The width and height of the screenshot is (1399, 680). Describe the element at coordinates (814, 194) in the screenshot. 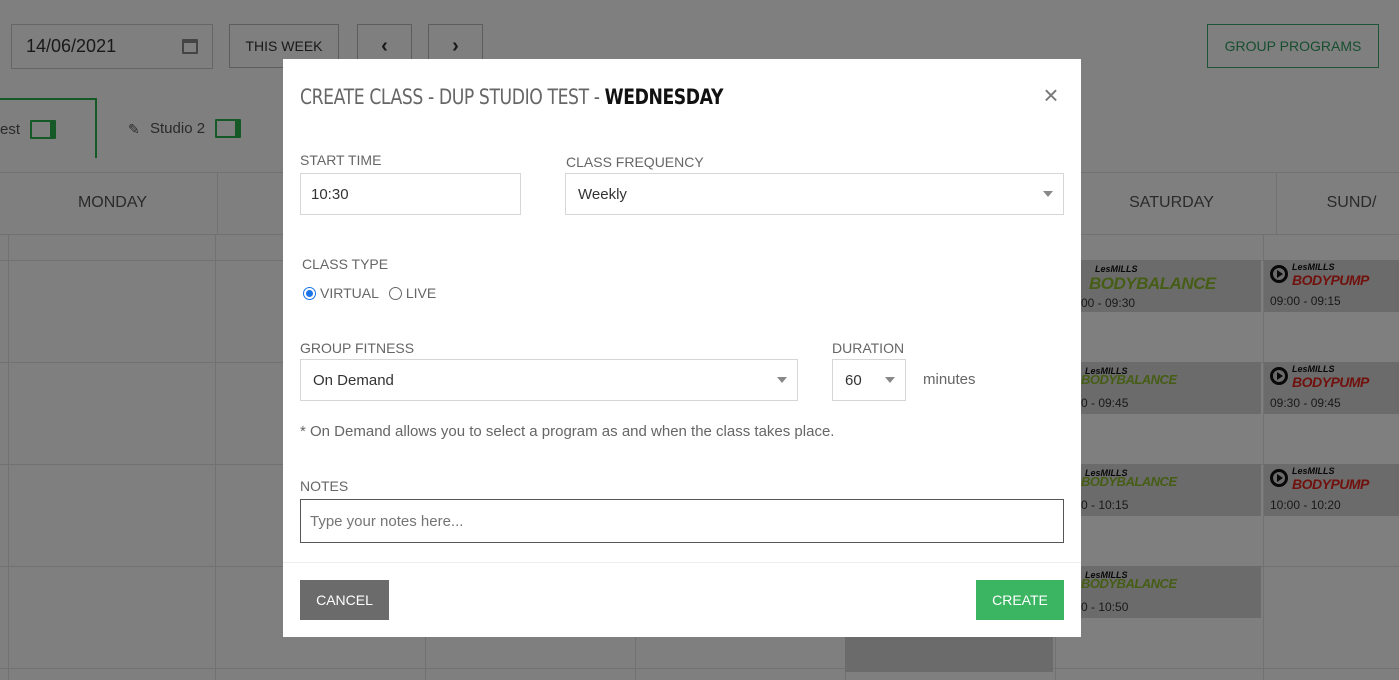

I see `class-frequency-select: Weekly` at that location.